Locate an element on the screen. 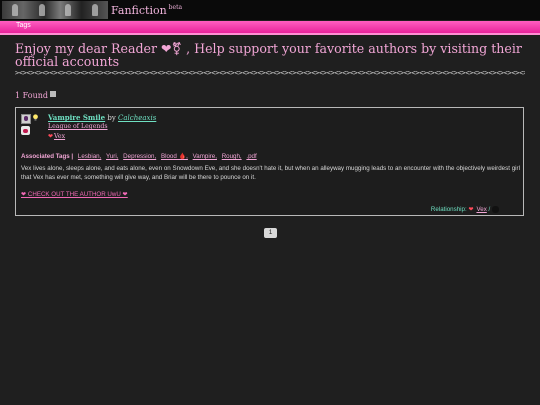 The width and height of the screenshot is (540, 405). character-link: ❤Vex is located at coordinates (56, 136).